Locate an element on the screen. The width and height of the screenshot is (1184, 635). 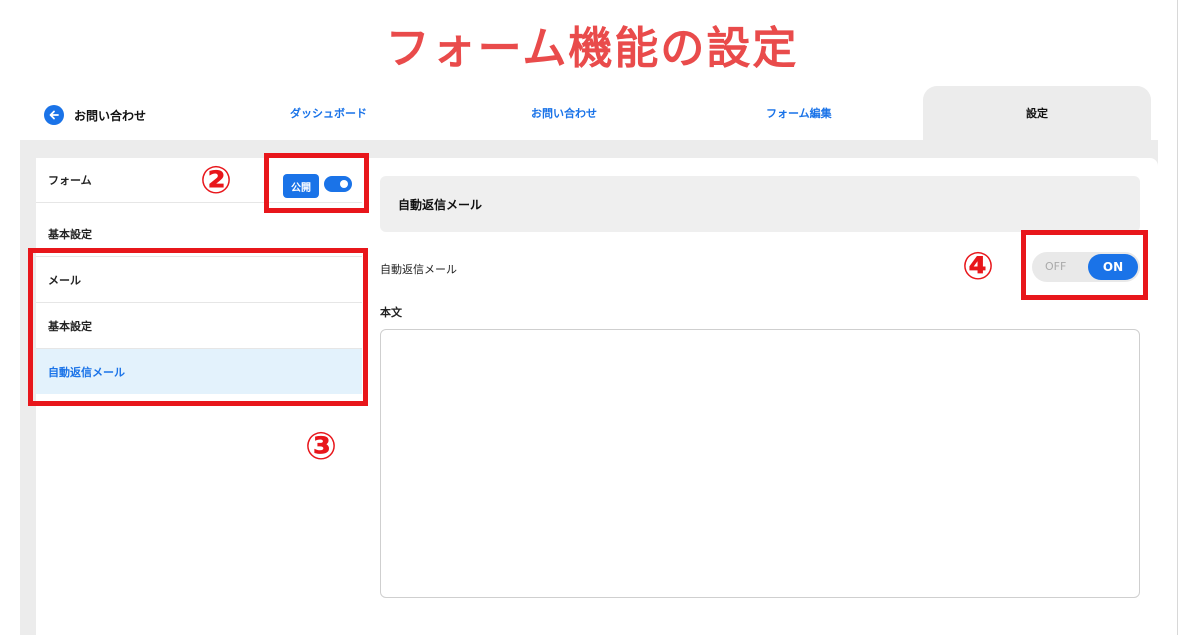
section-title: 自動返信メール is located at coordinates (760, 204).